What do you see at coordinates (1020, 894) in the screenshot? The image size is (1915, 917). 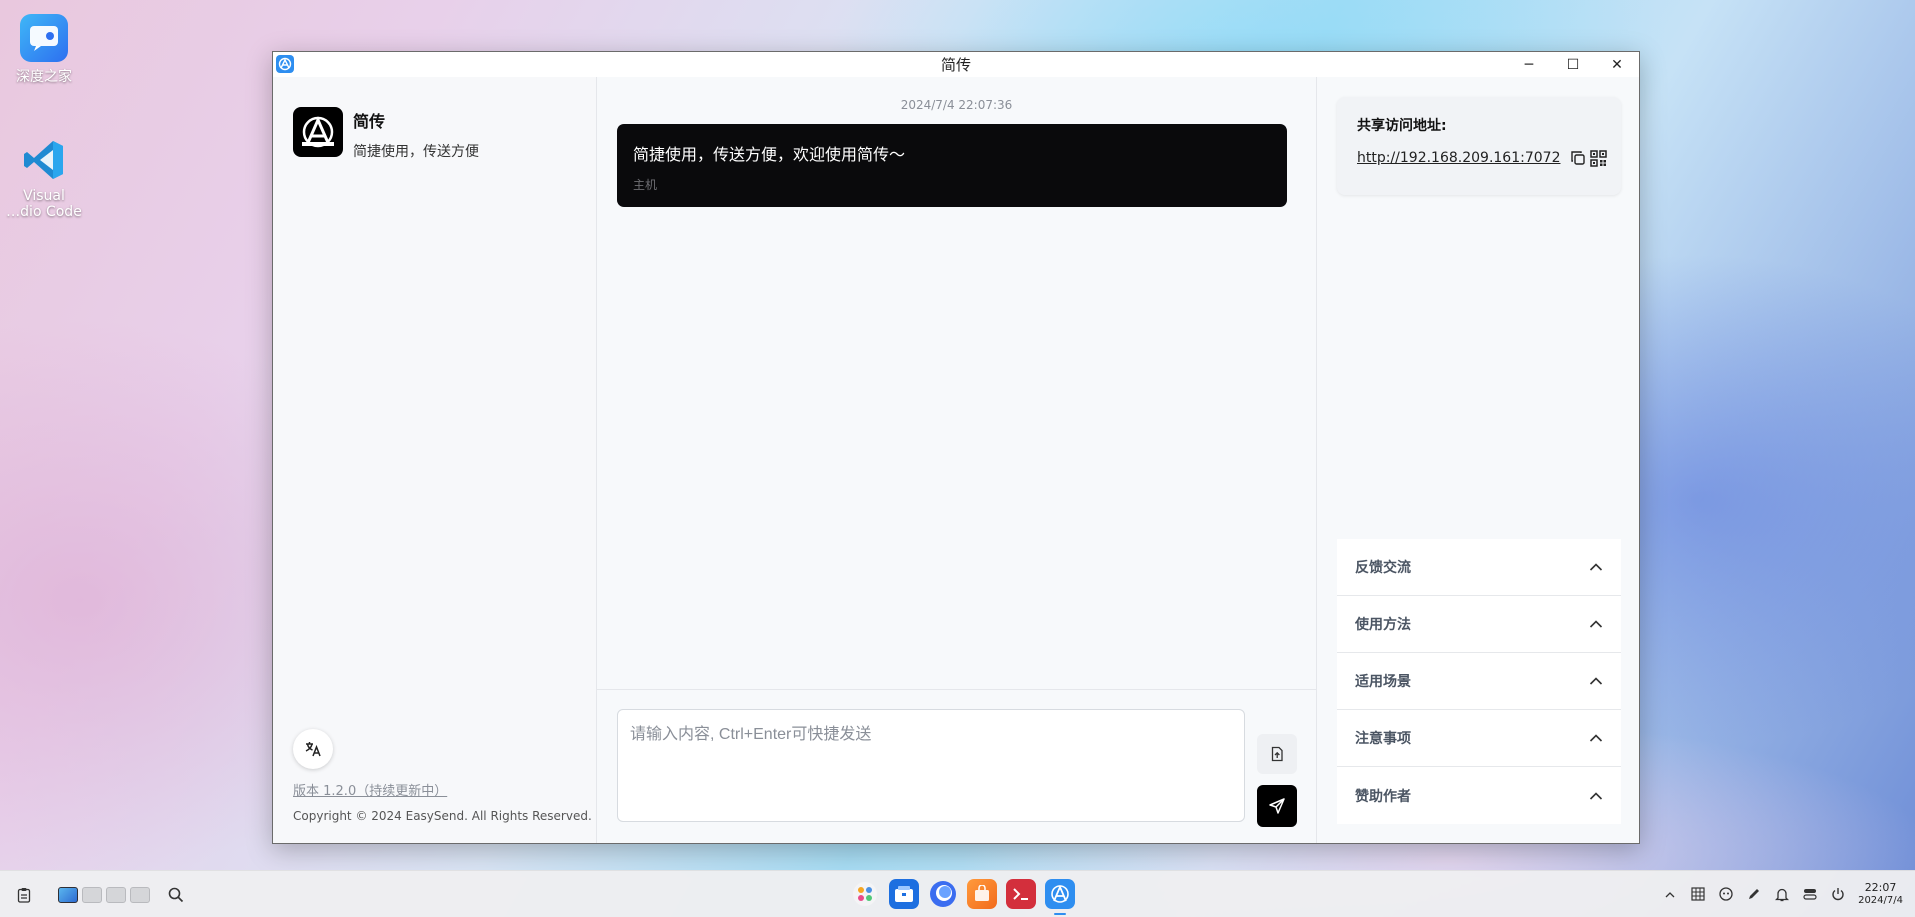 I see `terminal-icon` at bounding box center [1020, 894].